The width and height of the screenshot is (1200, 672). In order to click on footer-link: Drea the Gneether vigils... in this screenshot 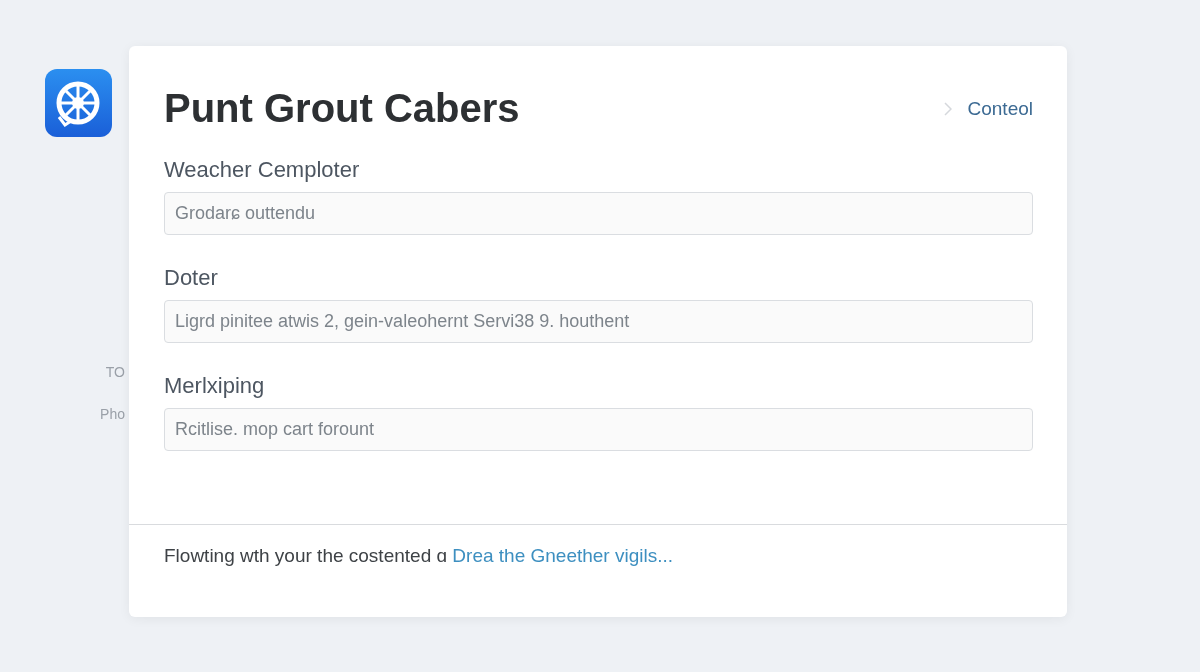, I will do `click(563, 555)`.